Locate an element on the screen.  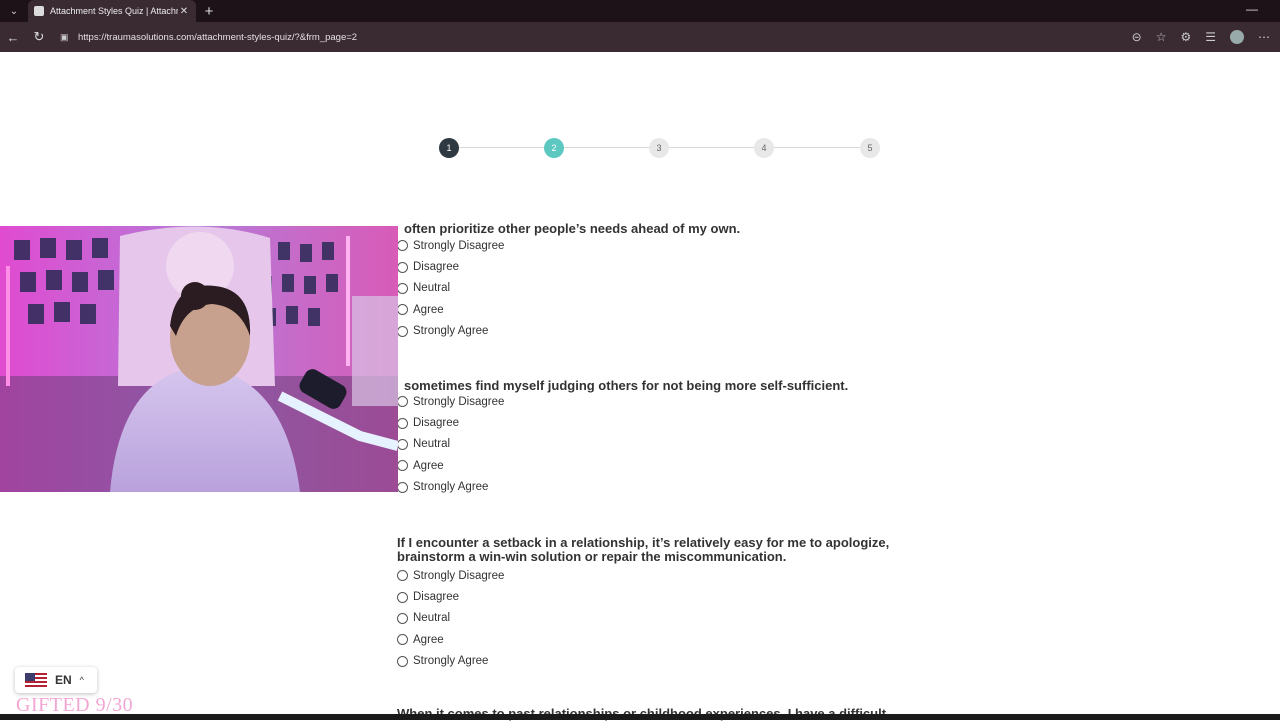
step-2: 2 is located at coordinates (554, 148).